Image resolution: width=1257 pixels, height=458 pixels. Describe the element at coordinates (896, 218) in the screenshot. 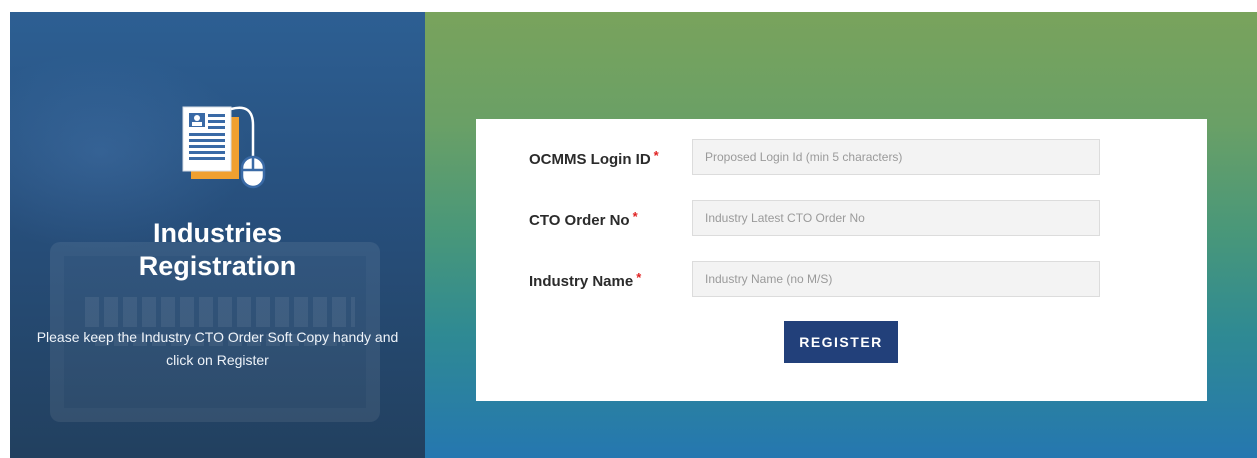

I see `cto-order-input` at that location.